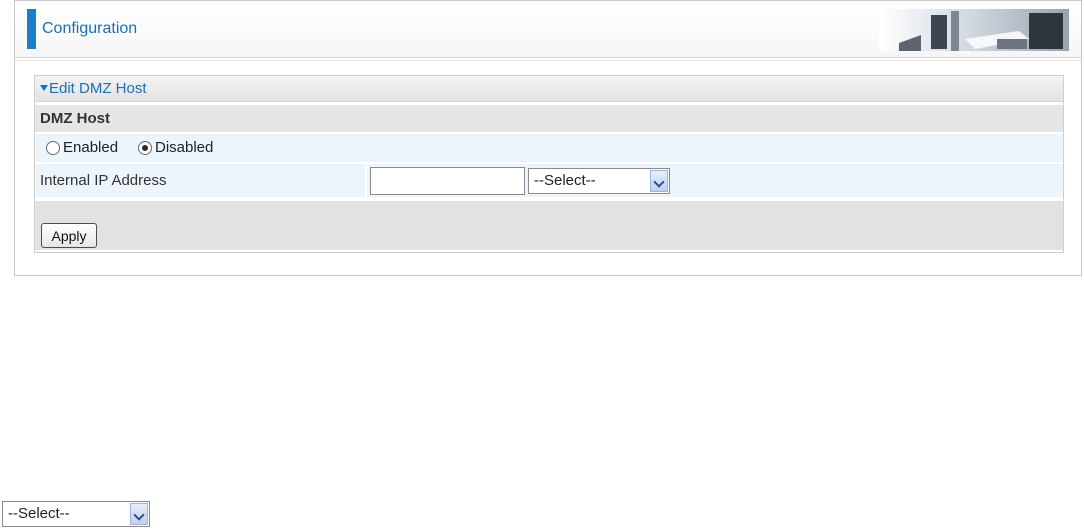  I want to click on enabled-radio-label: Enabled, so click(91, 147).